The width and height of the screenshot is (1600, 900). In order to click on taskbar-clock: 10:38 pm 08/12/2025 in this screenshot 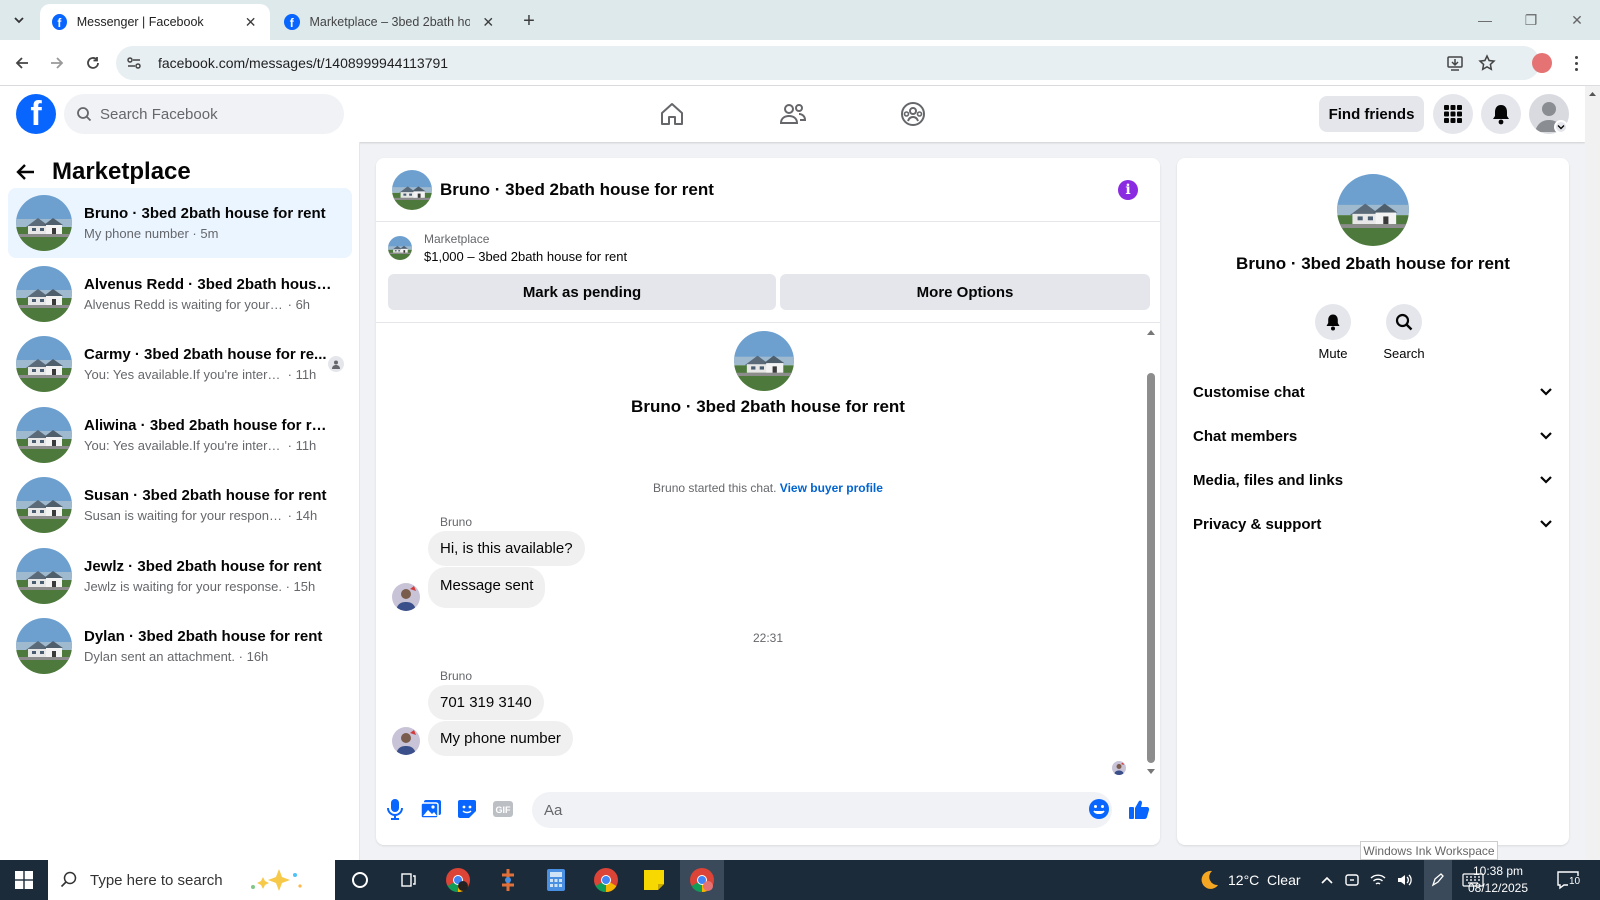, I will do `click(1498, 880)`.